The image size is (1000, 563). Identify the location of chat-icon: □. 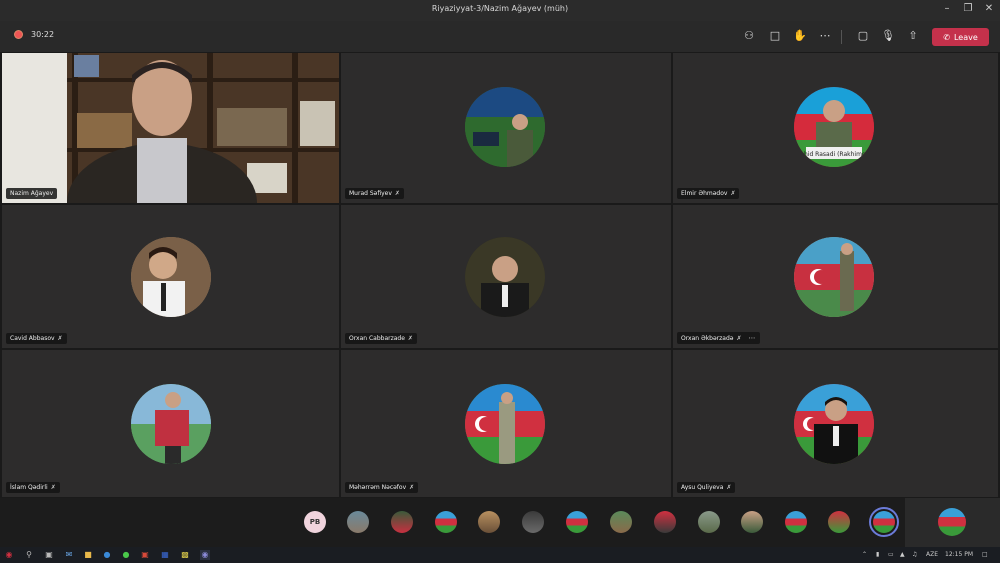
(775, 36).